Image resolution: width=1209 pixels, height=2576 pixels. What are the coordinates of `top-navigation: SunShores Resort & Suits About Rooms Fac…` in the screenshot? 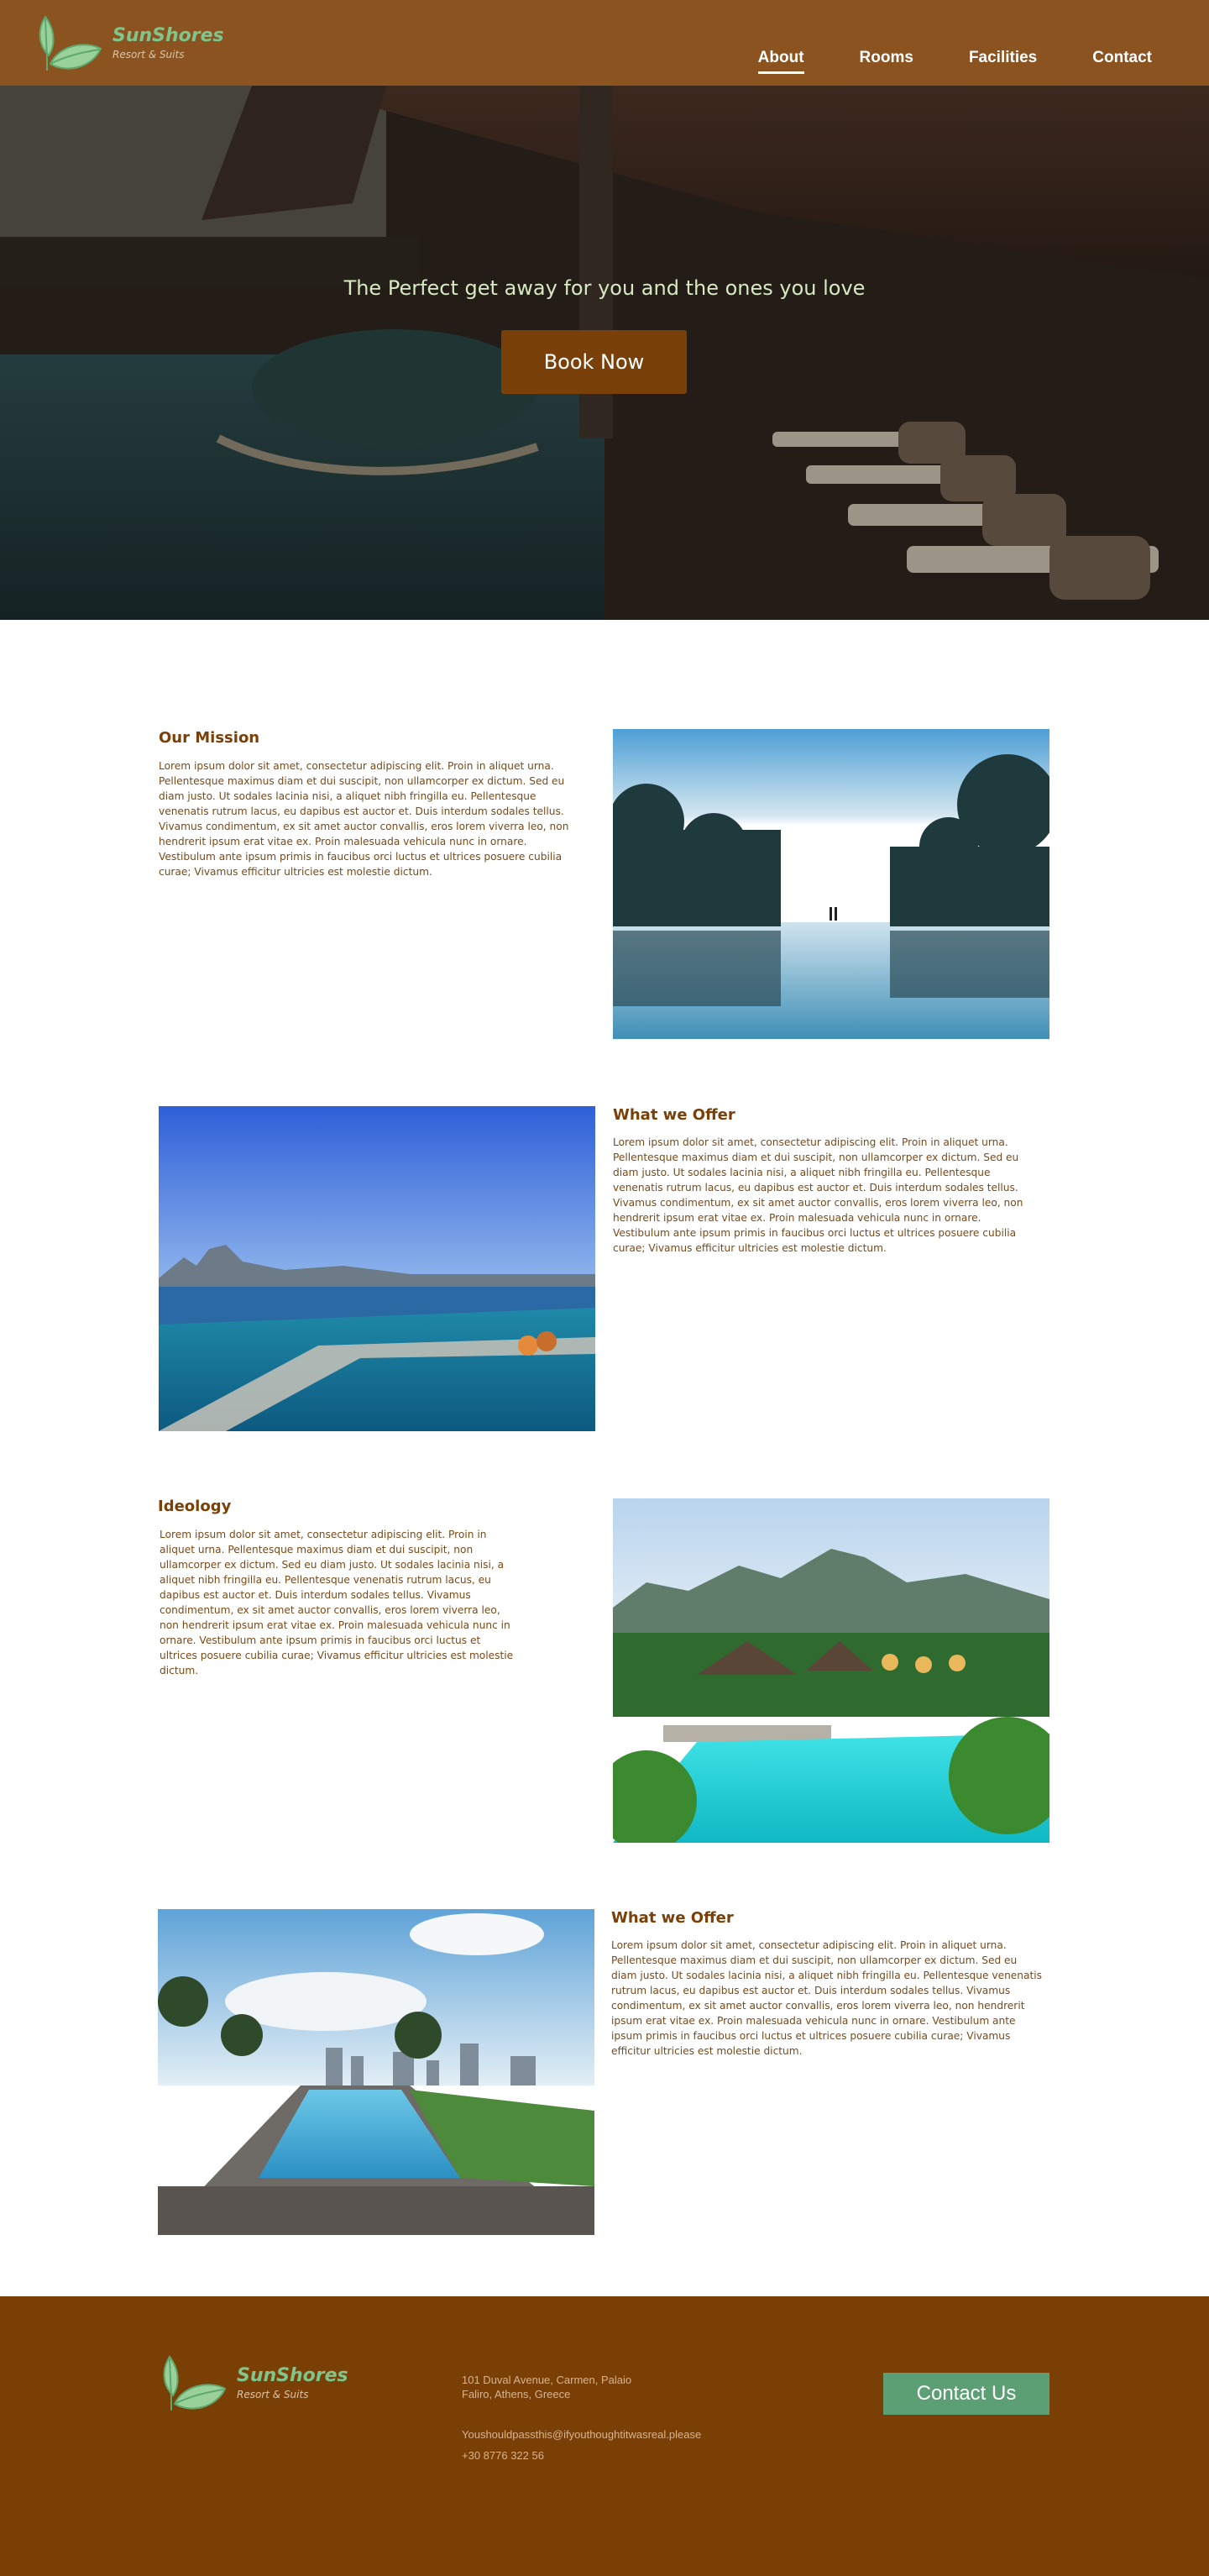 It's located at (604, 43).